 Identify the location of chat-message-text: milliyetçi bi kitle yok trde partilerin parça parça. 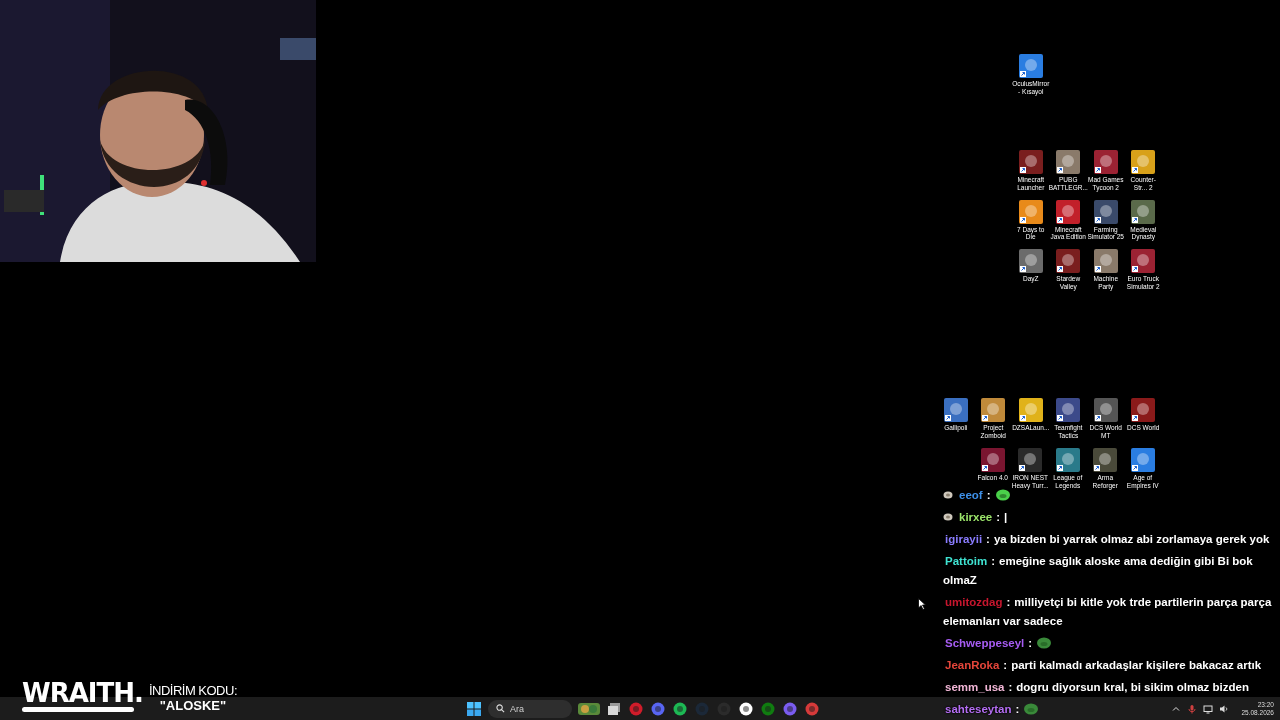
(1143, 601).